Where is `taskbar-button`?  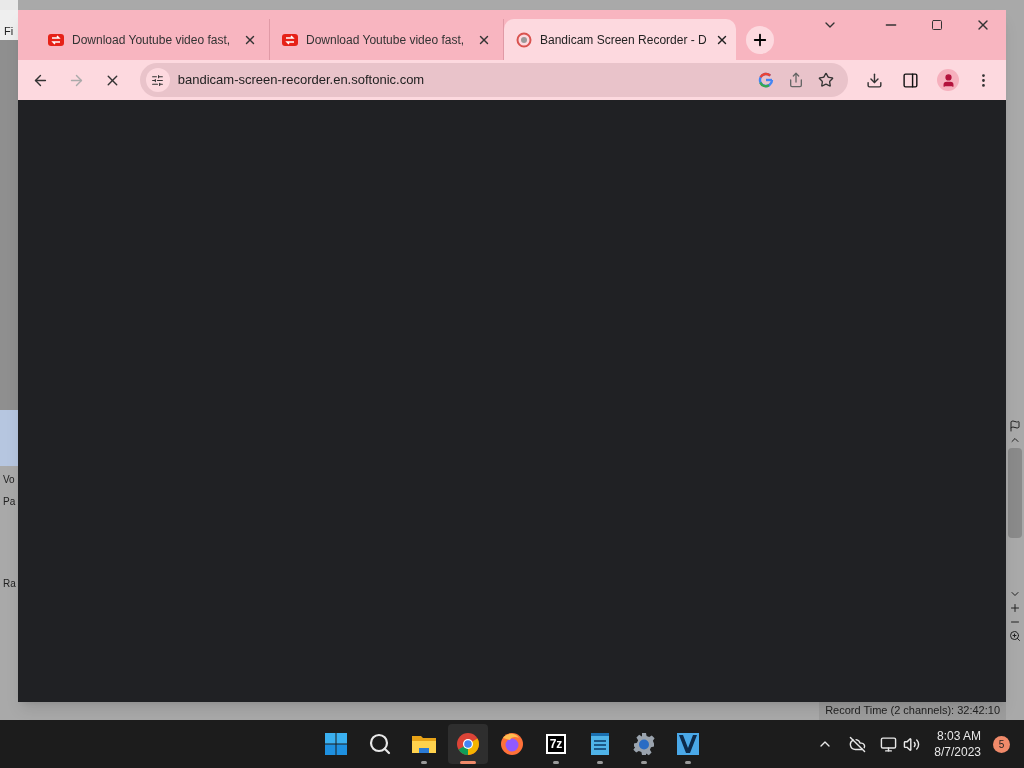 taskbar-button is located at coordinates (468, 744).